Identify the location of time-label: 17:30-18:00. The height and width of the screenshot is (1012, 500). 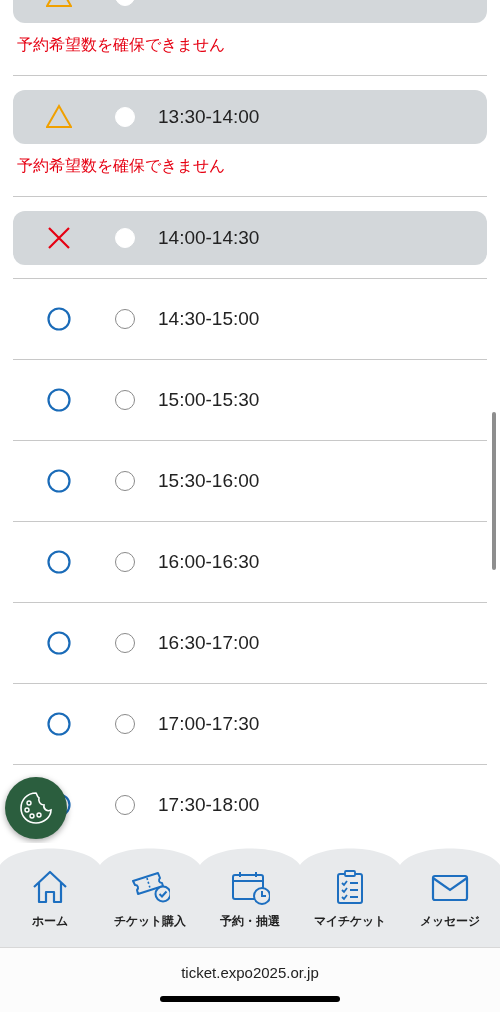
(209, 805).